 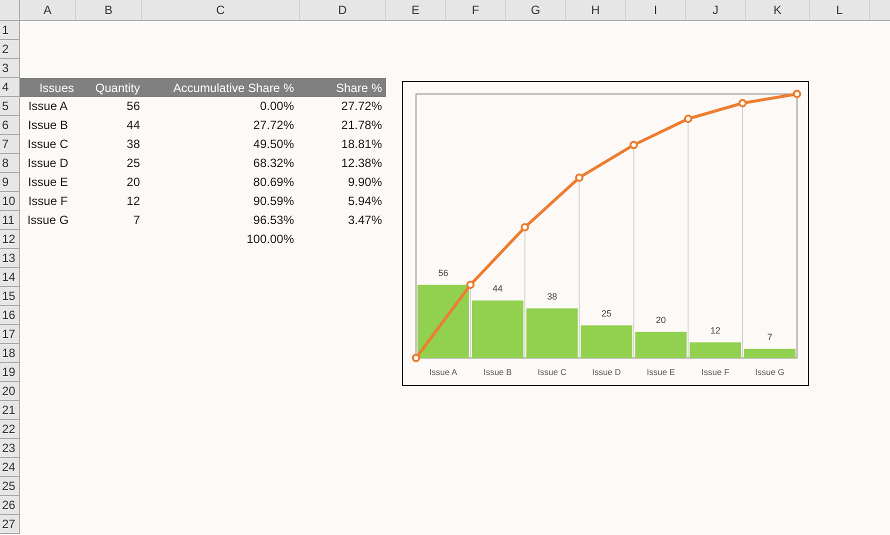 What do you see at coordinates (133, 201) in the screenshot?
I see `table-cell-text: 12` at bounding box center [133, 201].